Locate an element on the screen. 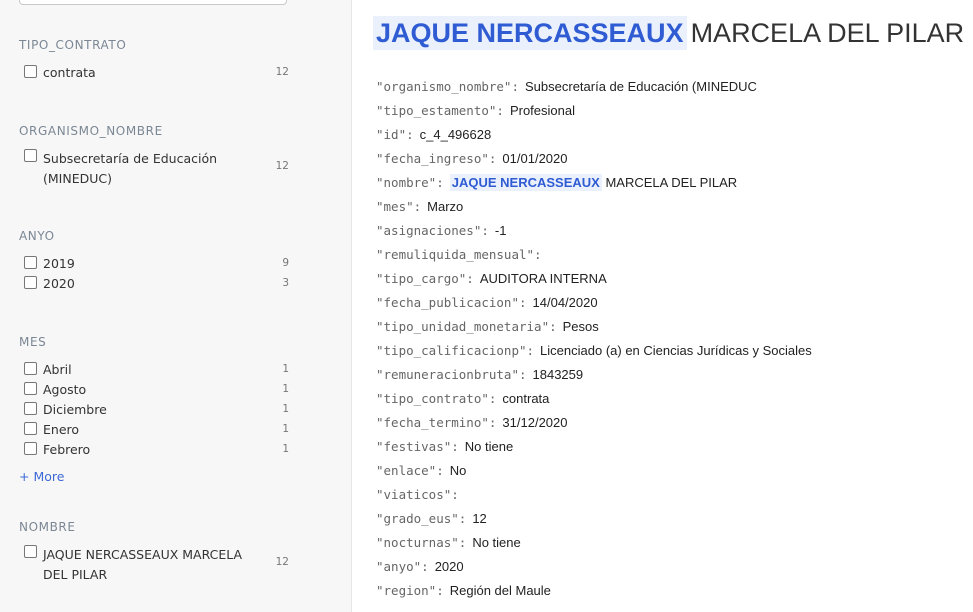  field-key: "remuneracionbruta": is located at coordinates (451, 374).